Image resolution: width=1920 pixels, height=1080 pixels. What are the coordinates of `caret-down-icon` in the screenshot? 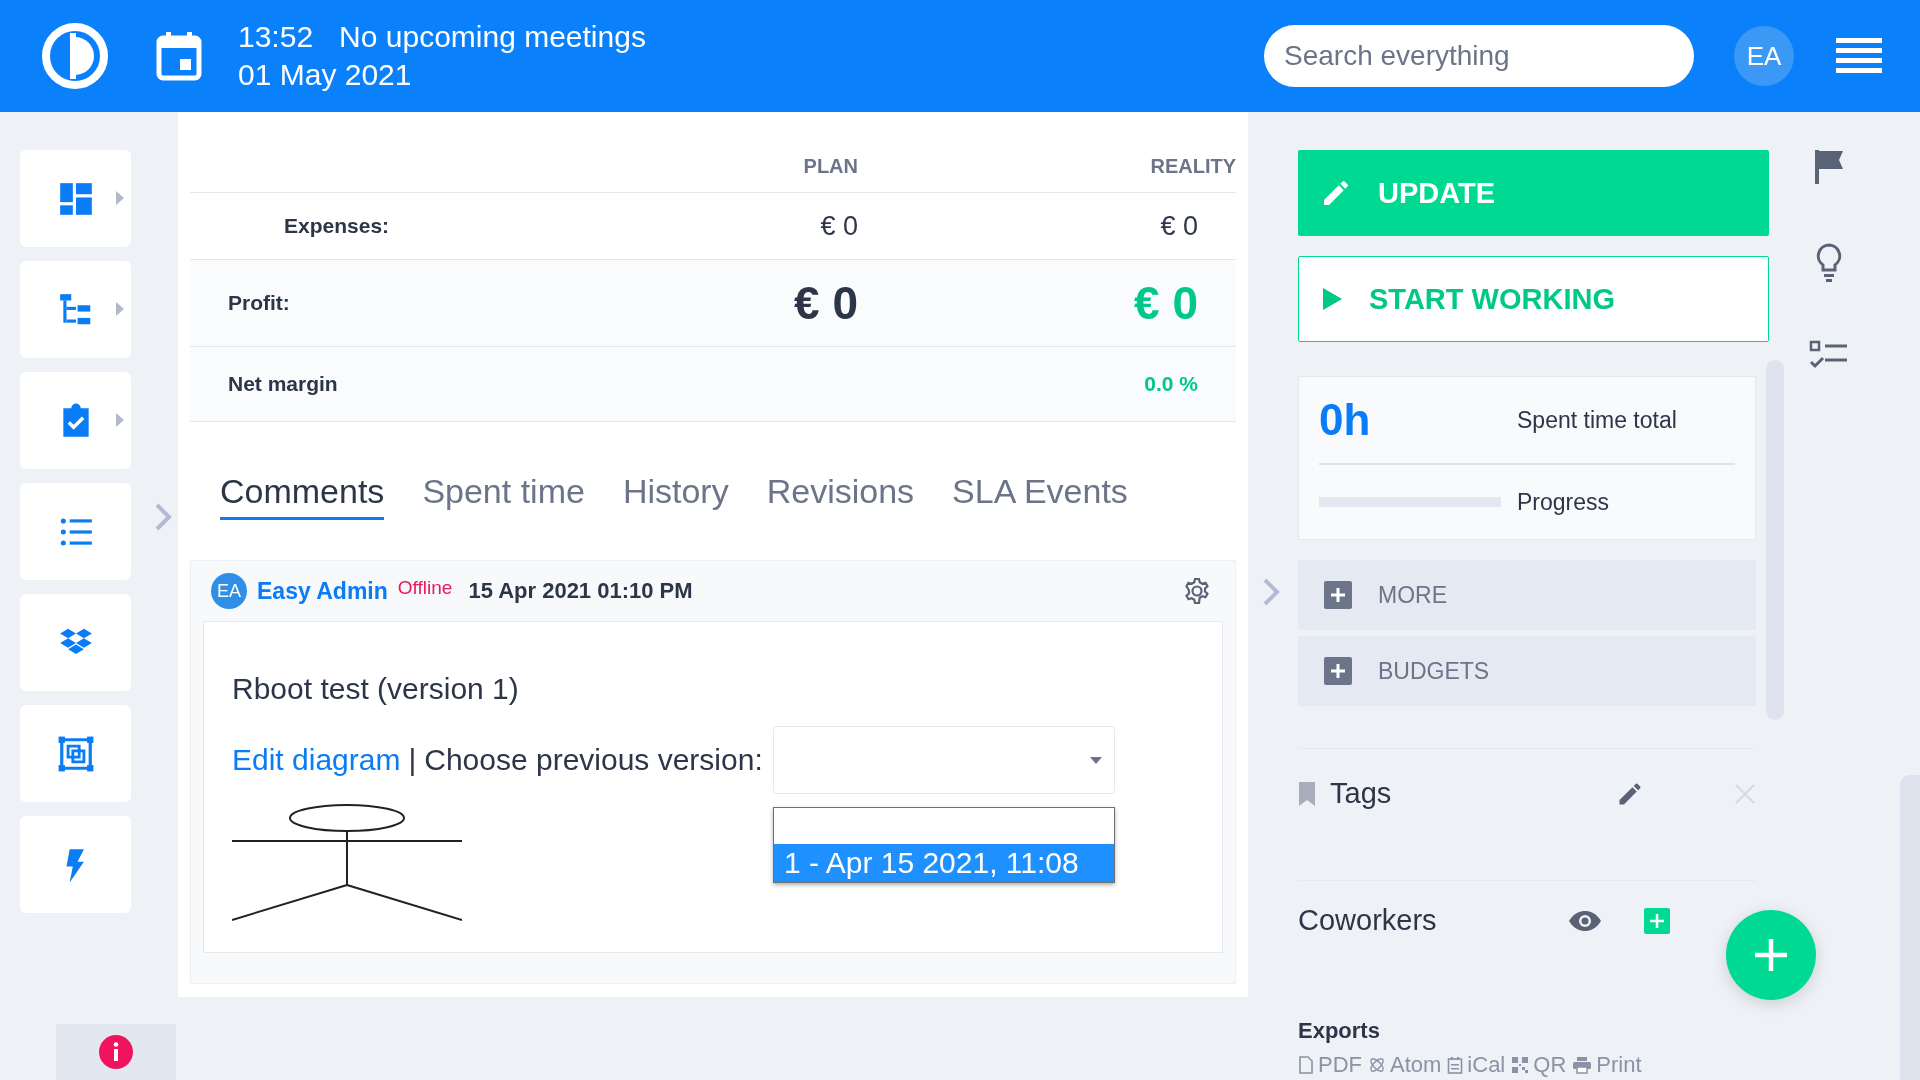 It's located at (1095, 760).